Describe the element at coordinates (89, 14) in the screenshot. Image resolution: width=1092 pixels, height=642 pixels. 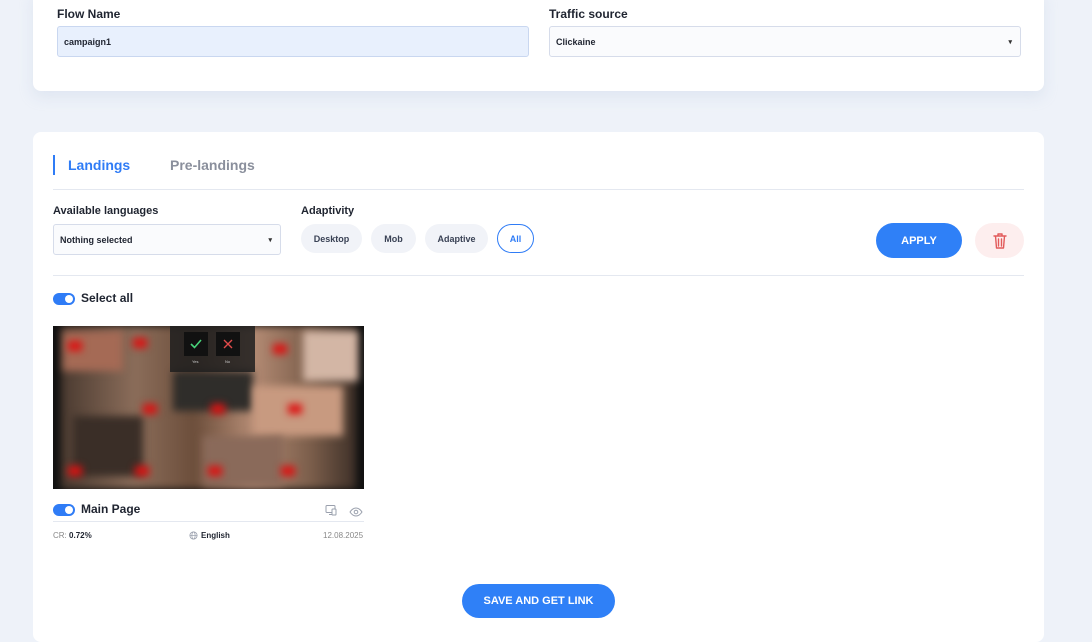
I see `flow-name-label: Flow Name` at that location.